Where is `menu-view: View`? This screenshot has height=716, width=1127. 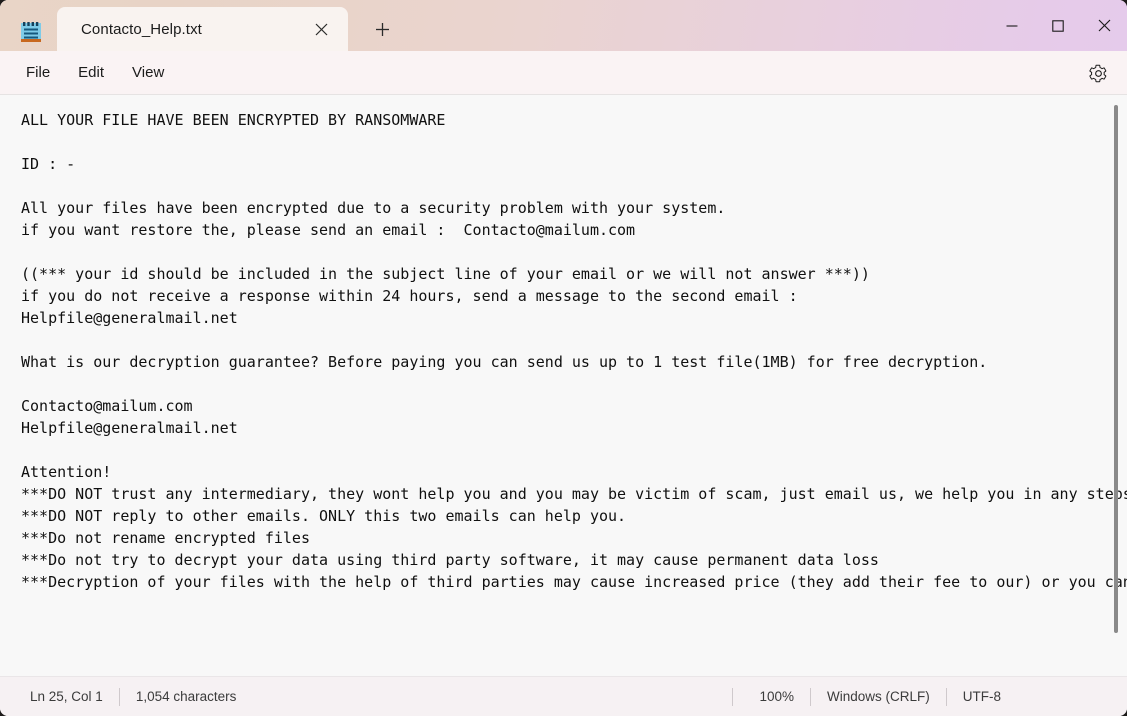 menu-view: View is located at coordinates (148, 72).